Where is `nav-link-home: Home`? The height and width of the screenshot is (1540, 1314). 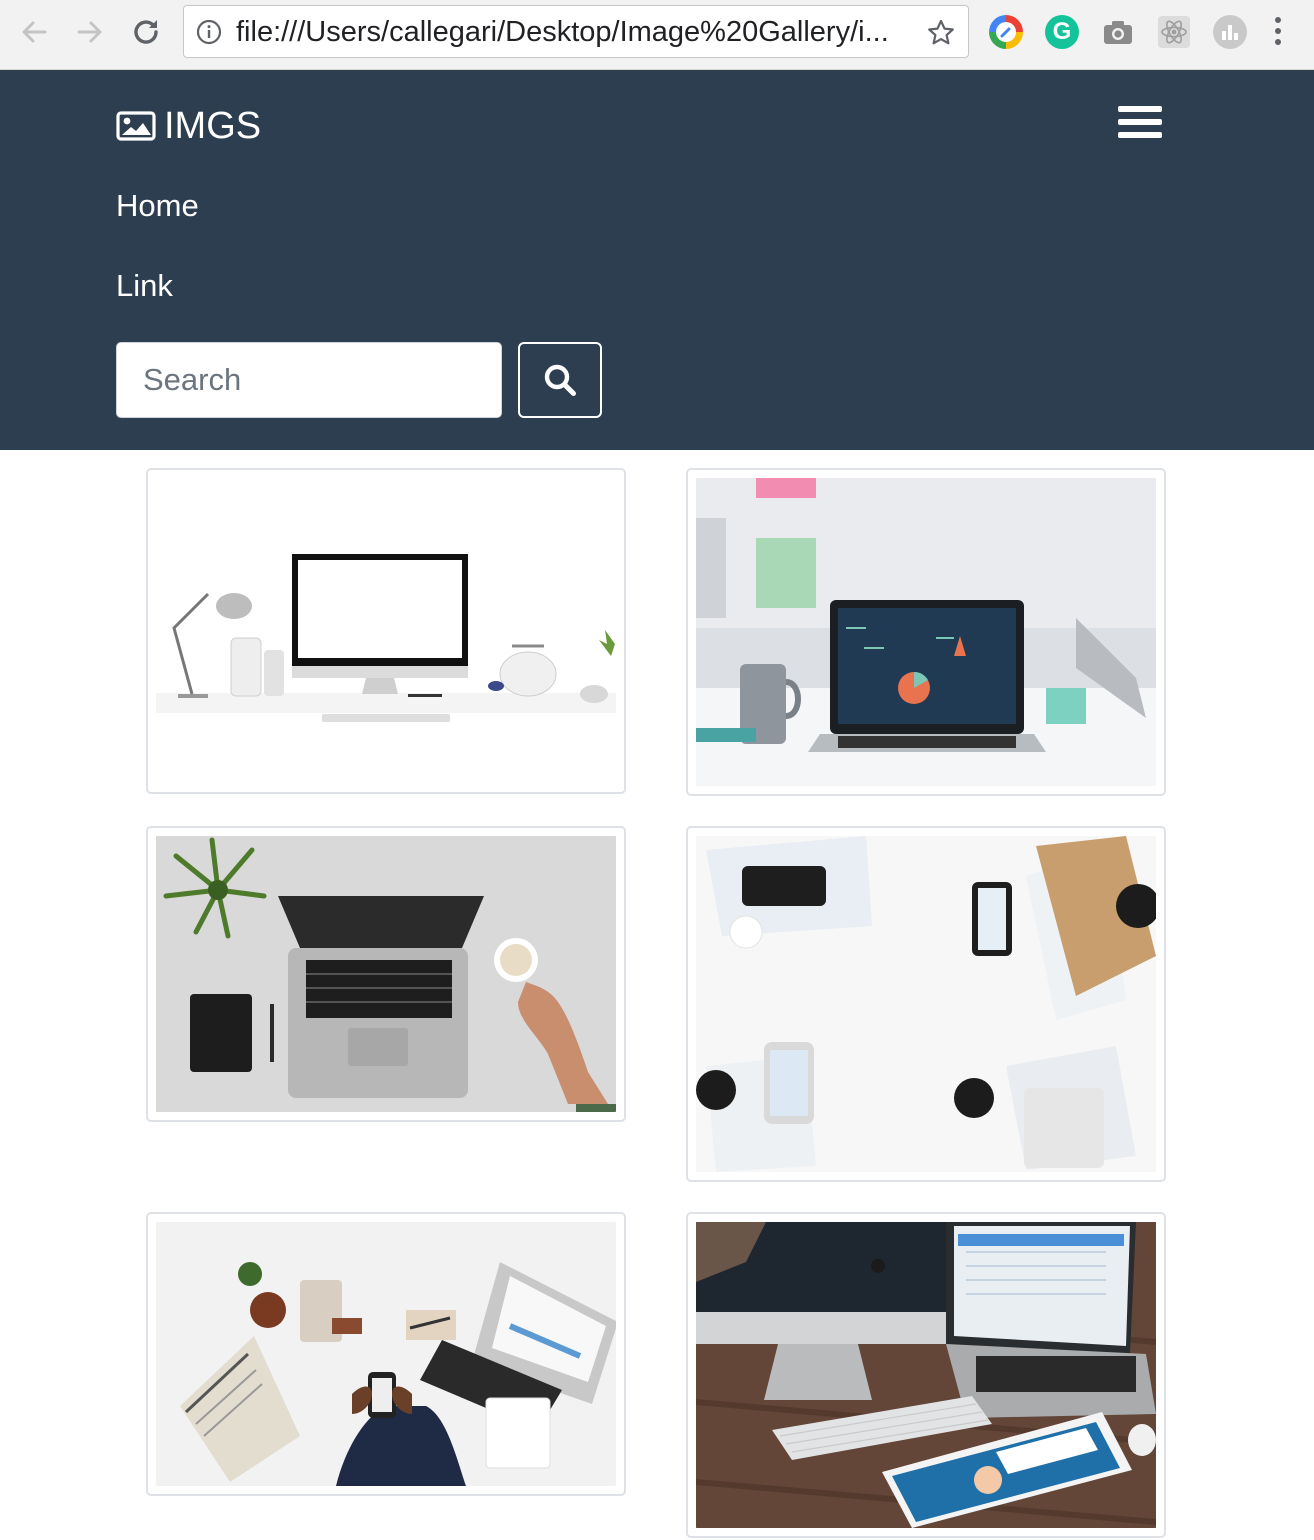
nav-link-home: Home is located at coordinates (157, 206).